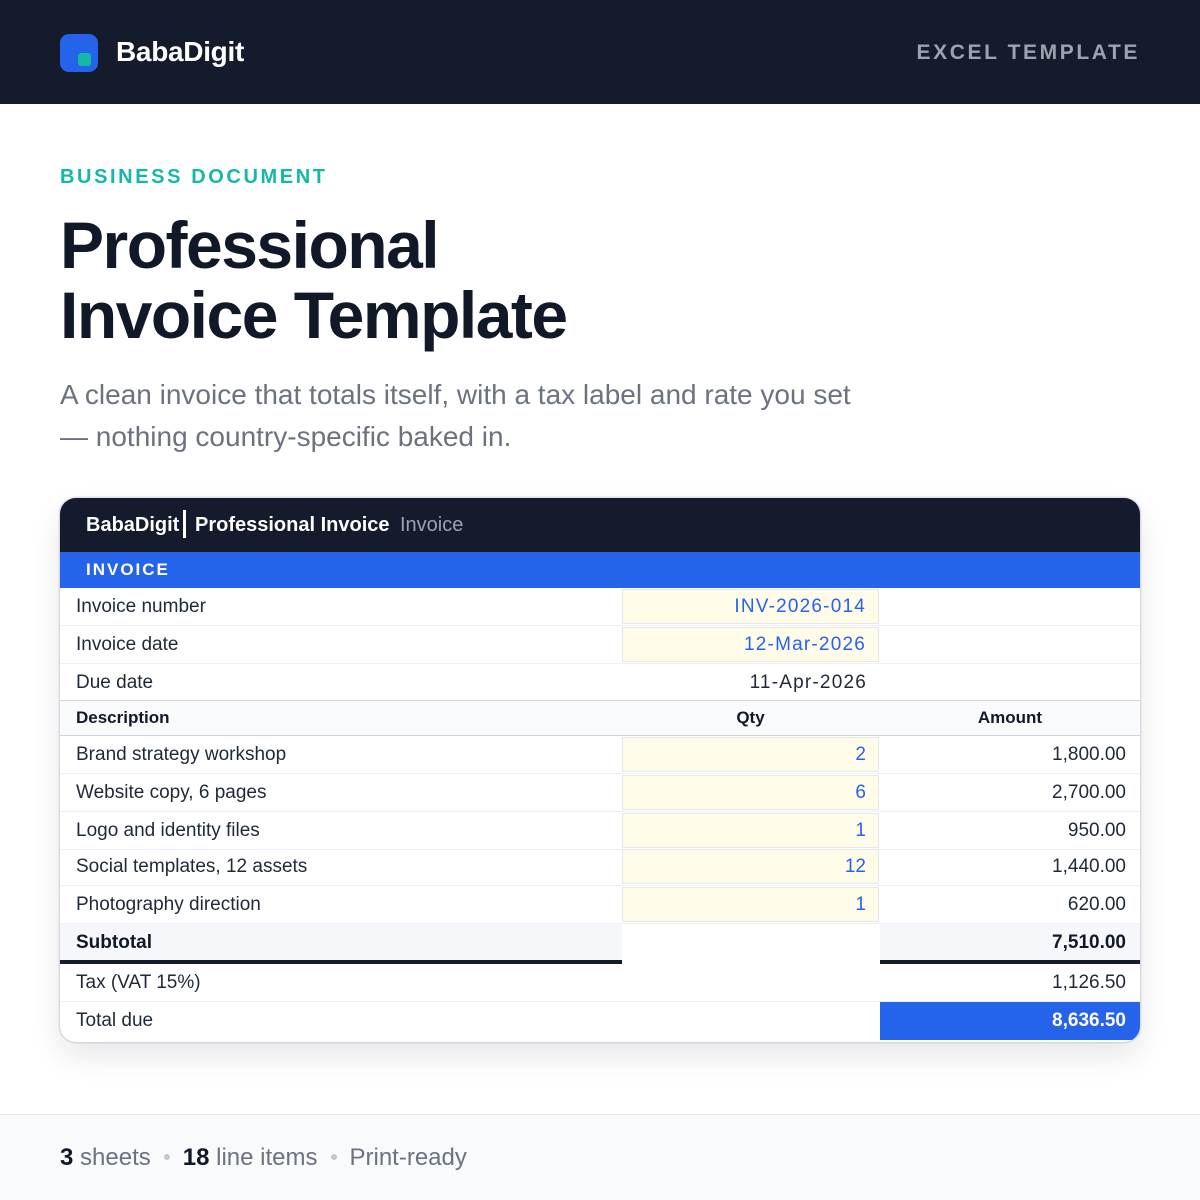  What do you see at coordinates (1010, 1021) in the screenshot?
I see `total-due-cell: 8,636.50` at bounding box center [1010, 1021].